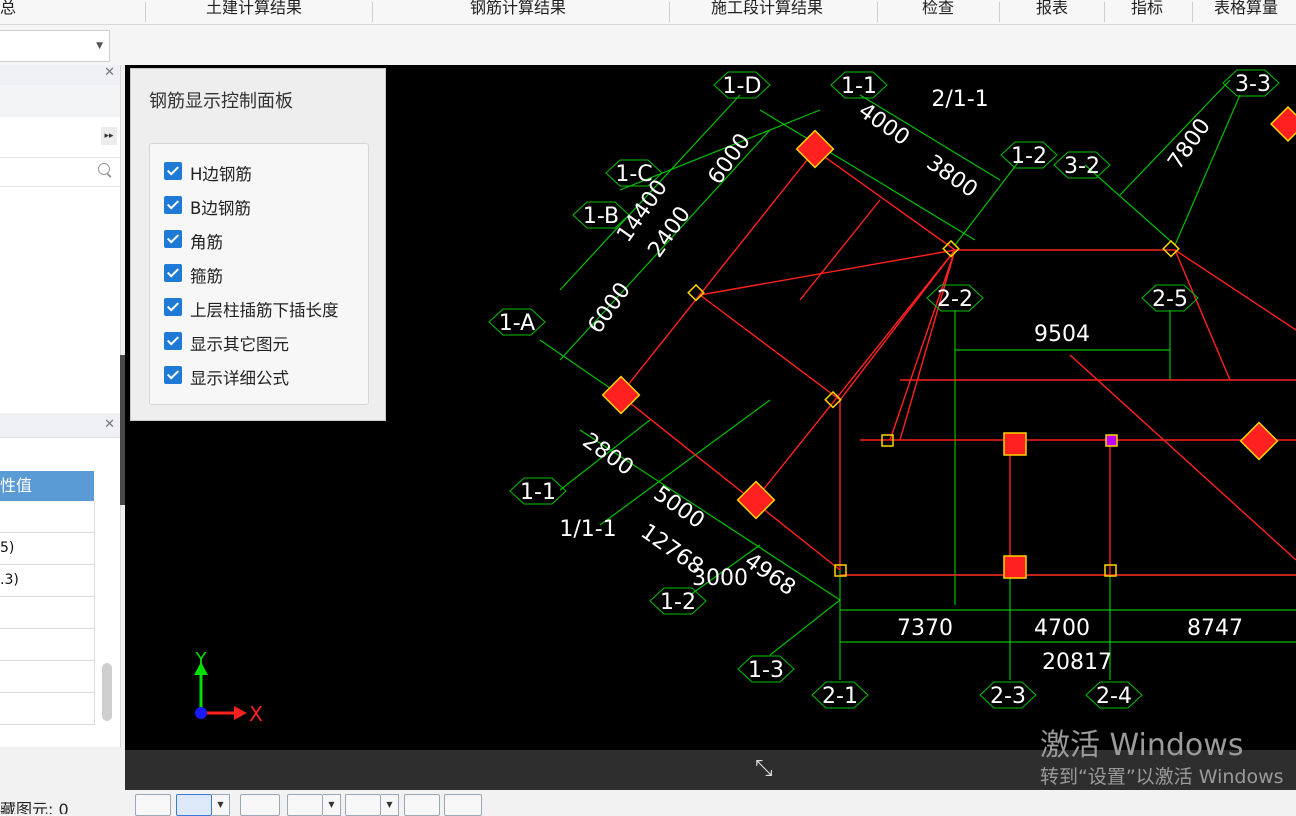 The width and height of the screenshot is (1296, 816). Describe the element at coordinates (840, 696) in the screenshot. I see `axis-label: 2-1` at that location.